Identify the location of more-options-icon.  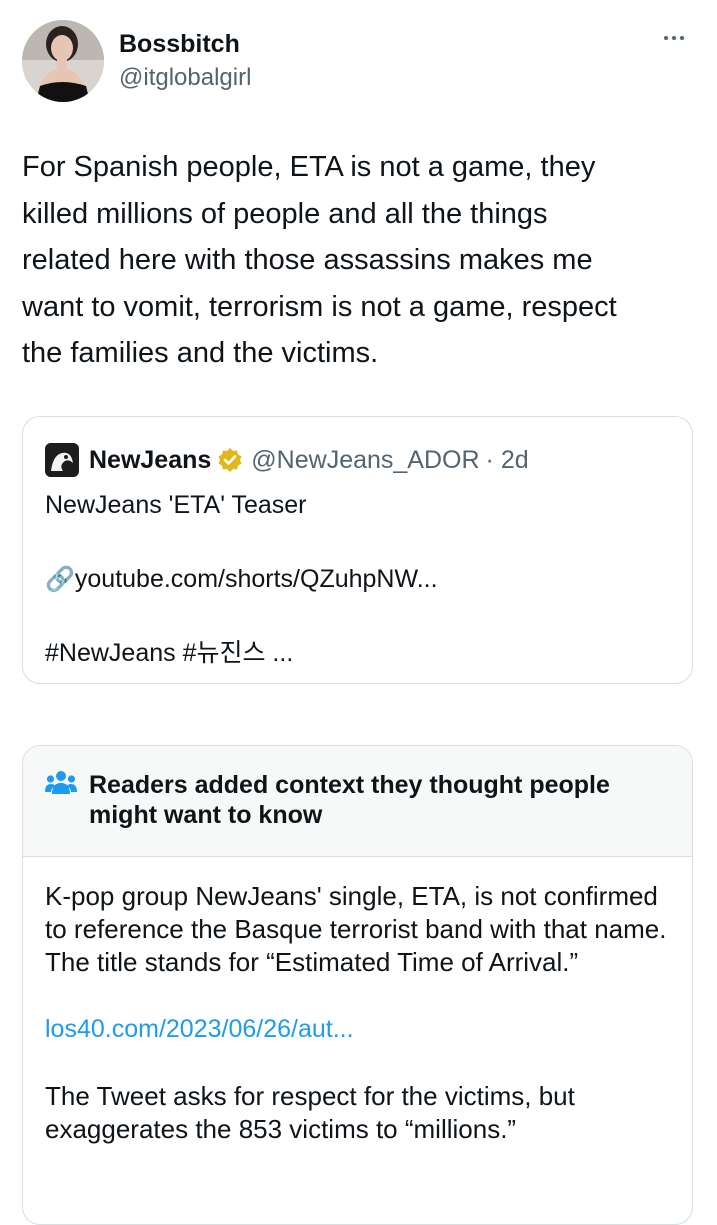
(674, 38).